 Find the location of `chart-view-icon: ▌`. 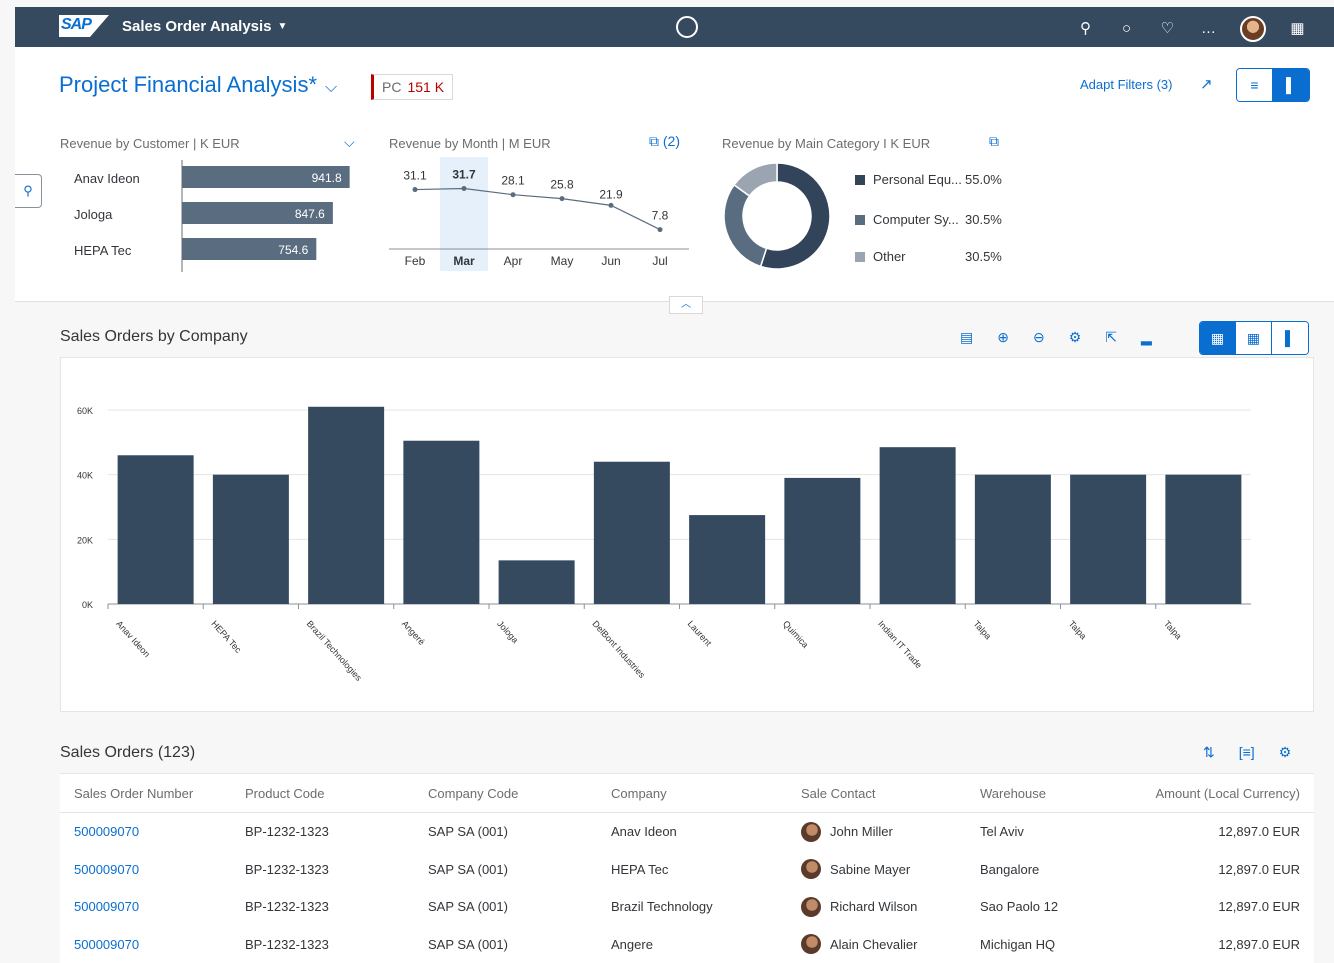

chart-view-icon: ▌ is located at coordinates (1291, 85).